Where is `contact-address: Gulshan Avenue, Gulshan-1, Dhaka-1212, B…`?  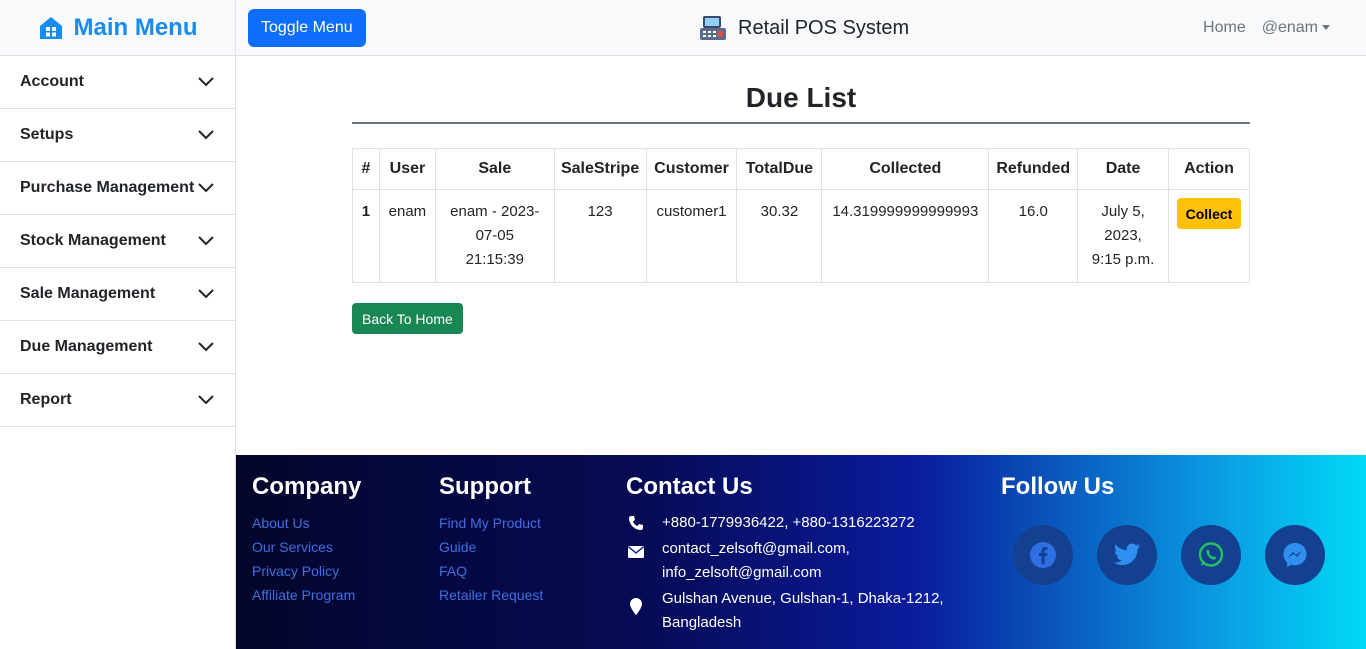 contact-address: Gulshan Avenue, Gulshan-1, Dhaka-1212, B… is located at coordinates (801, 611).